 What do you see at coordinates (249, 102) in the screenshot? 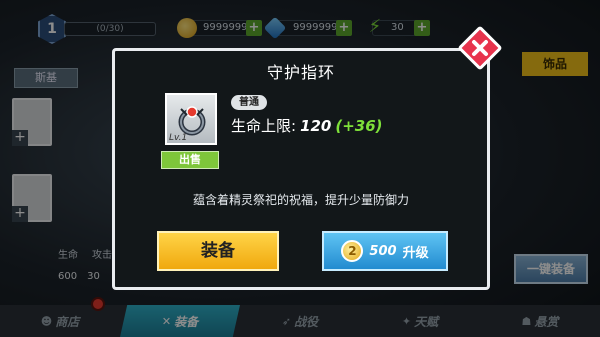
I see `rarity-badge: 普通` at bounding box center [249, 102].